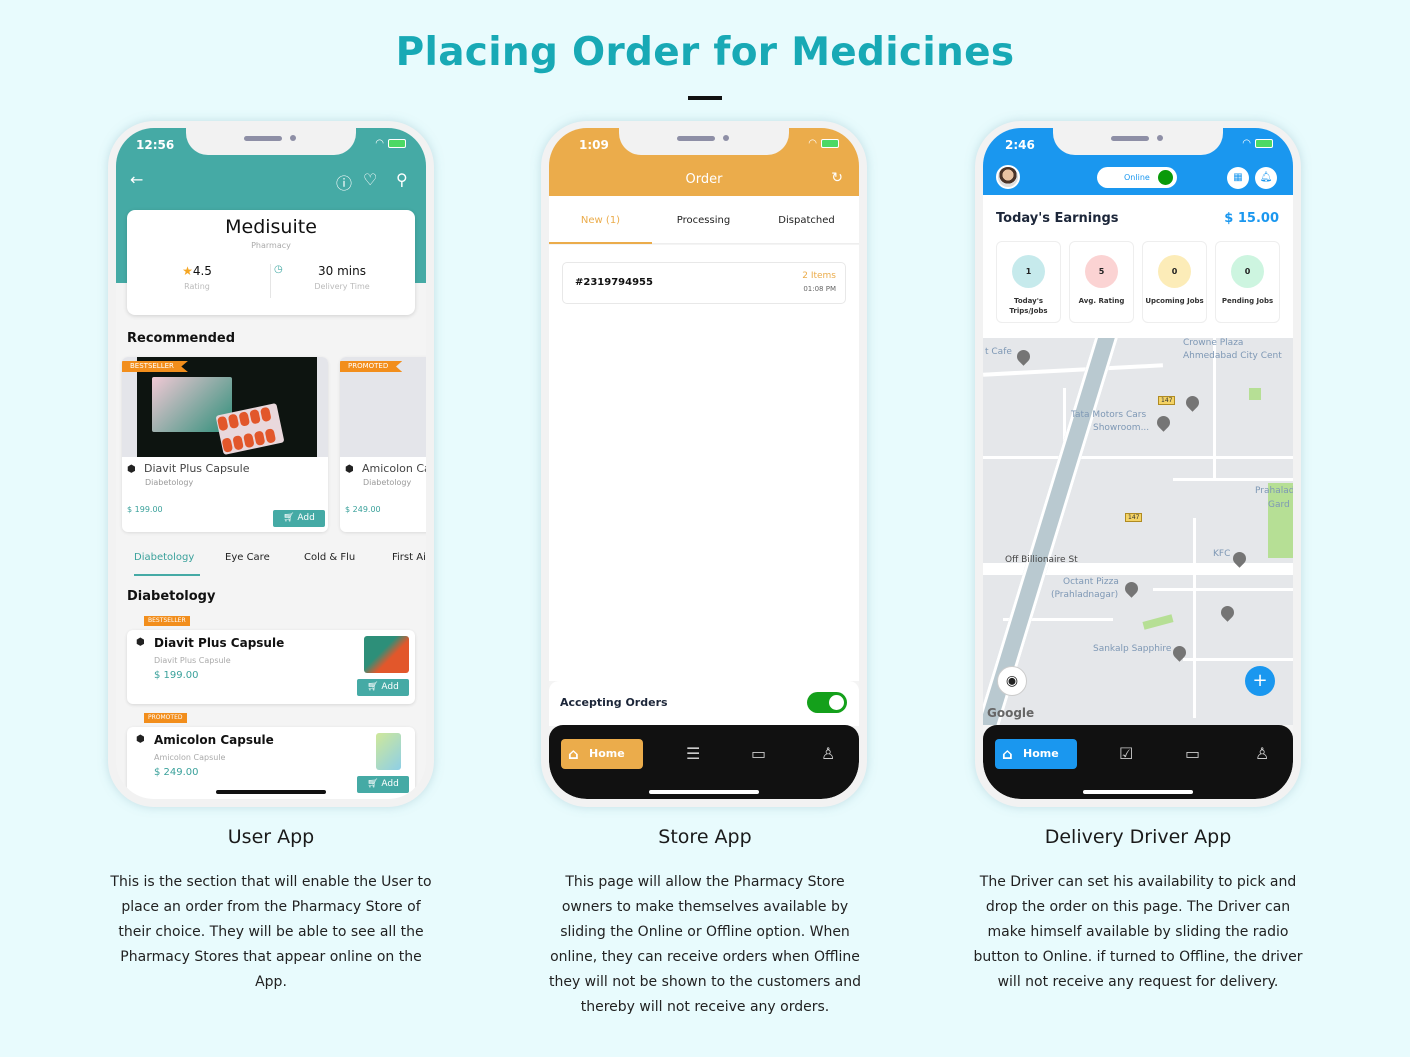 The height and width of the screenshot is (1057, 1410). Describe the element at coordinates (1101, 282) in the screenshot. I see `stat-card-rating: 5 Avg. Rating` at that location.